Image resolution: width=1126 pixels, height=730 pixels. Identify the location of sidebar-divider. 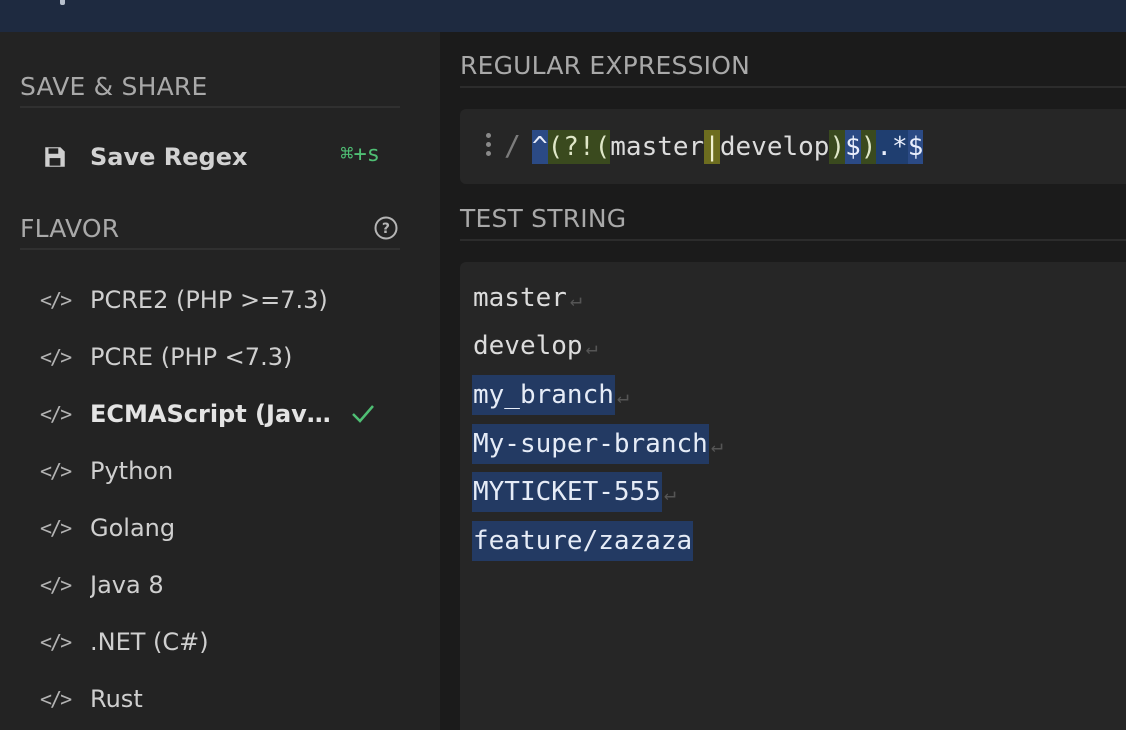
(441, 381).